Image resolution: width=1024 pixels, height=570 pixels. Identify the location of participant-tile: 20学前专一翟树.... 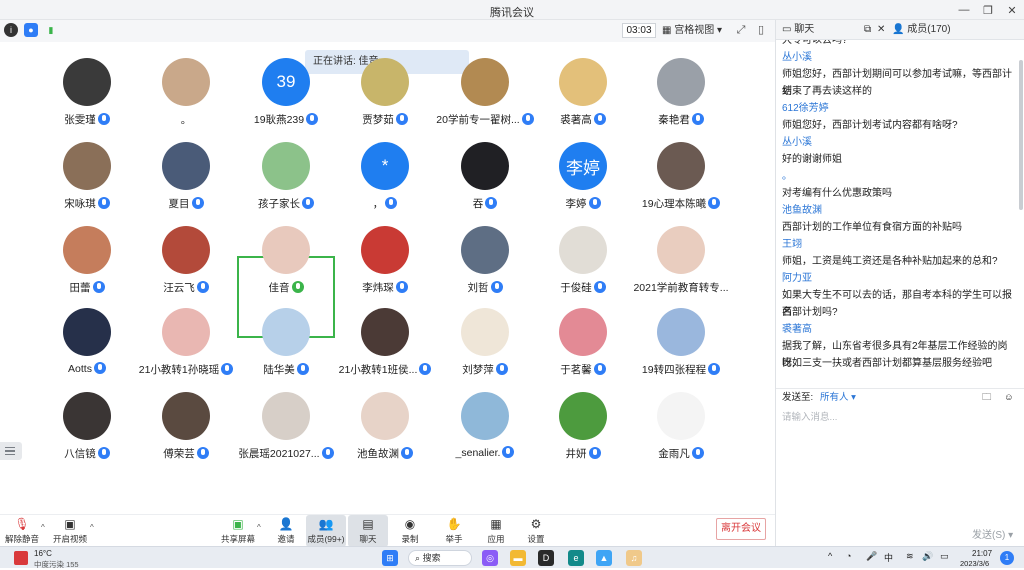
(485, 92).